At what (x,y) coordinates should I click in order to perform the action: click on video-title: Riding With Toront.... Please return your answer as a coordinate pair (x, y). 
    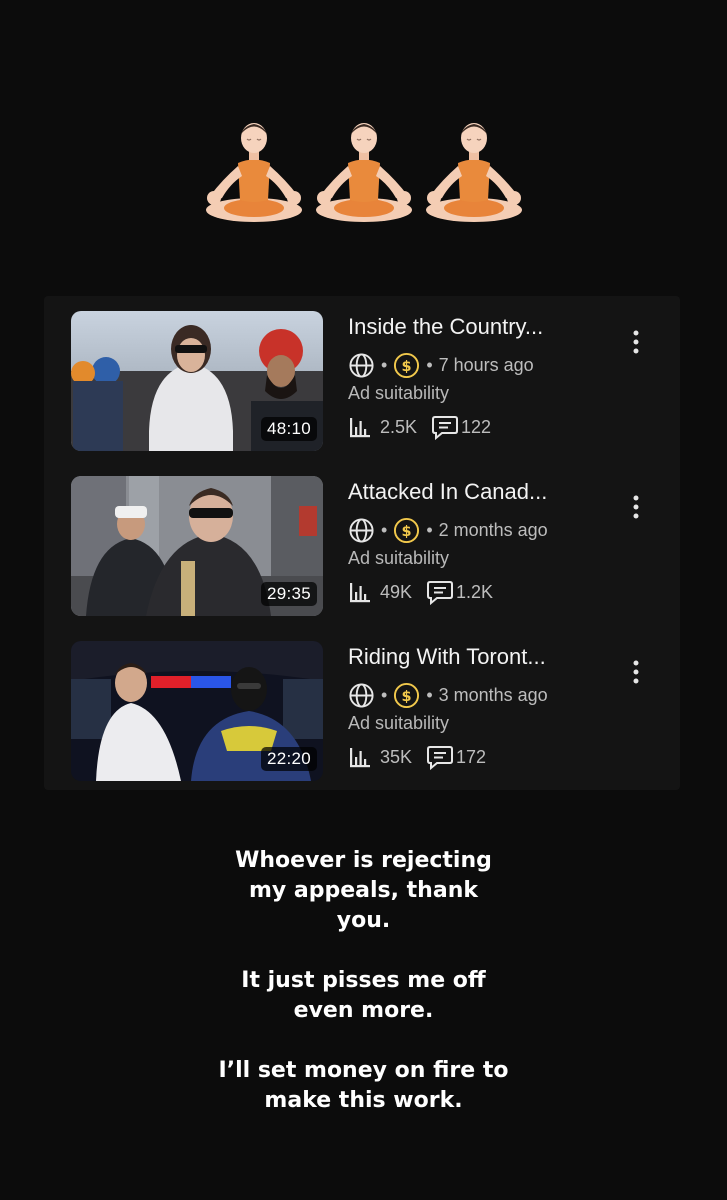
    Looking at the image, I should click on (478, 657).